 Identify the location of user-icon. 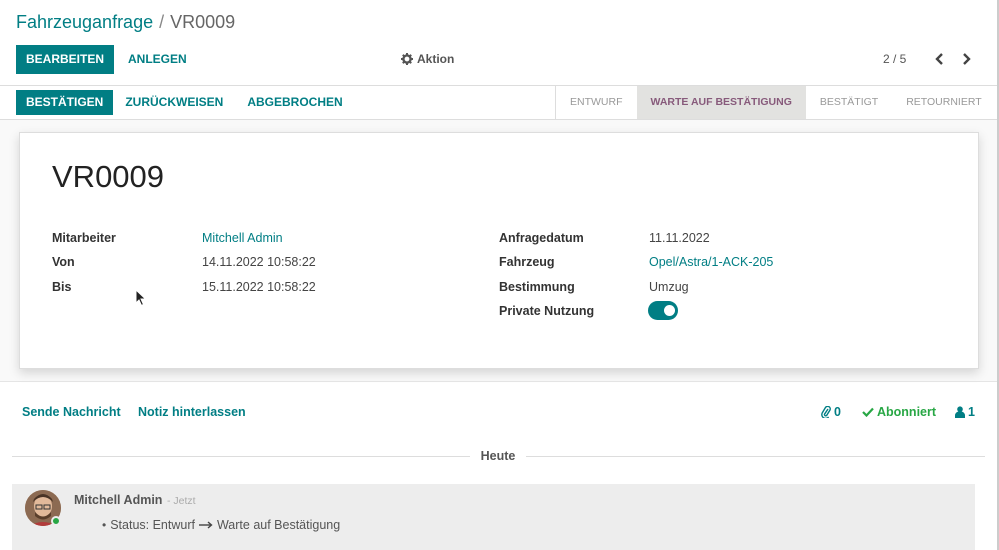
(960, 412).